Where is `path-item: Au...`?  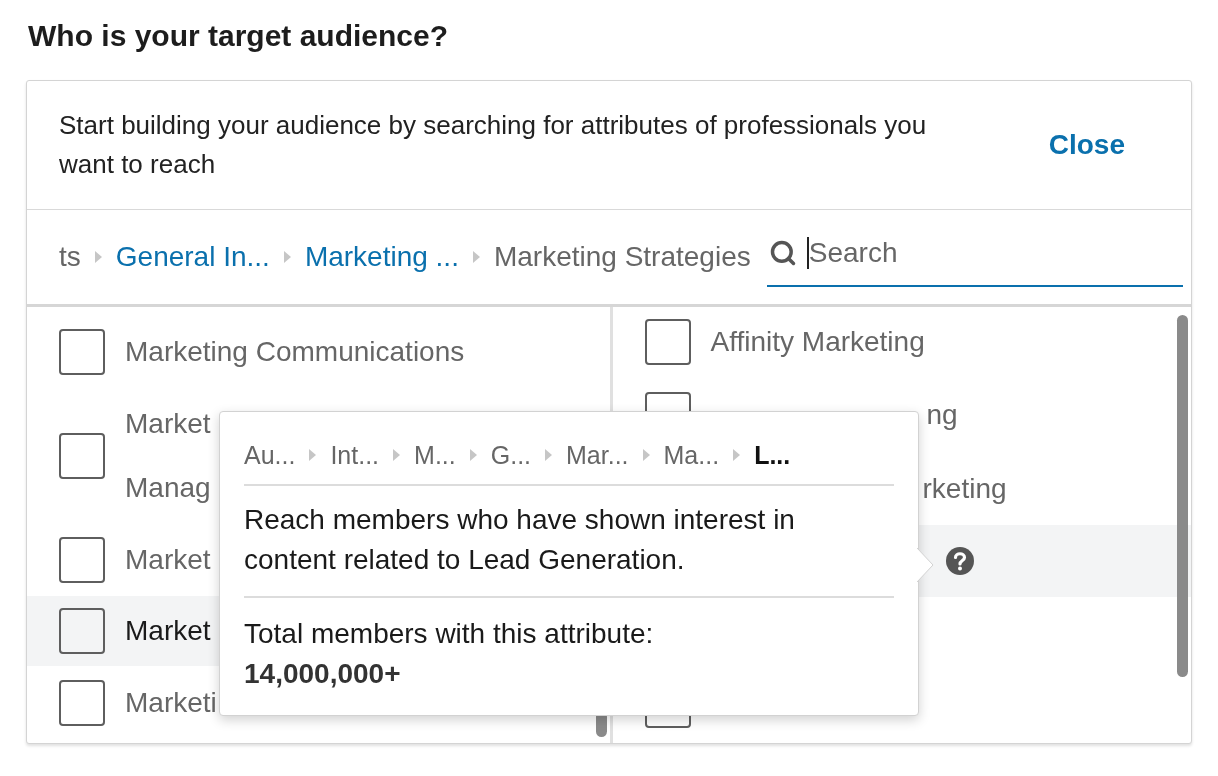 path-item: Au... is located at coordinates (270, 455).